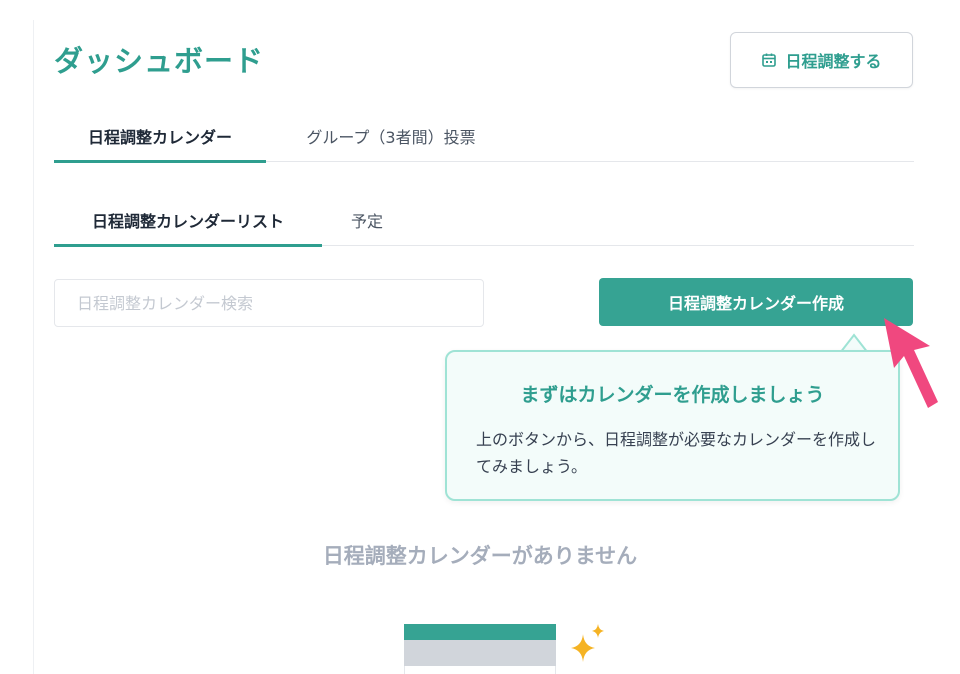 The image size is (960, 674). What do you see at coordinates (480, 670) in the screenshot?
I see `calendar-illustration-body` at bounding box center [480, 670].